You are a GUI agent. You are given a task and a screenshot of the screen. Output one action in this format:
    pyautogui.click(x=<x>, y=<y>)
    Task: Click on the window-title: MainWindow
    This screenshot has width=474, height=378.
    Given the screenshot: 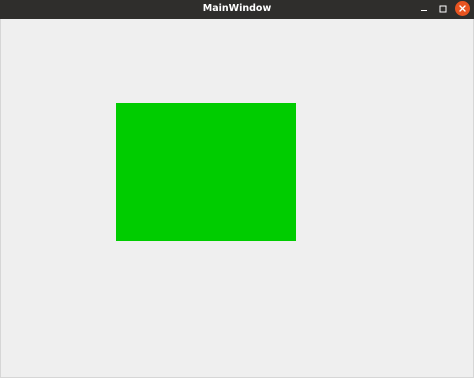 What is the action you would take?
    pyautogui.click(x=237, y=8)
    